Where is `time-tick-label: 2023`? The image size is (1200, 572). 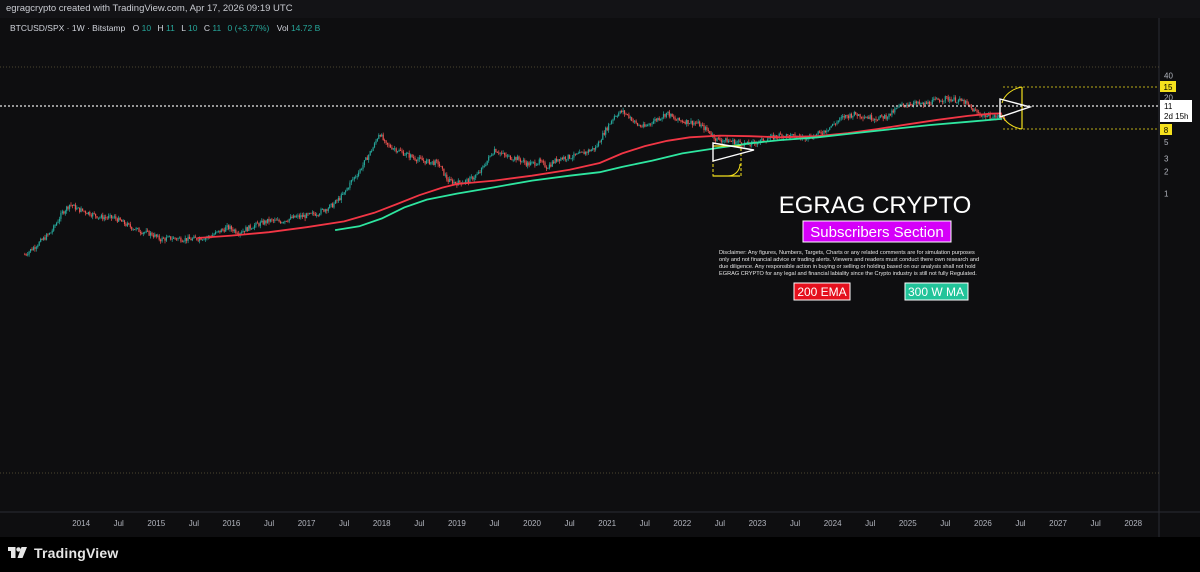
time-tick-label: 2023 is located at coordinates (758, 523).